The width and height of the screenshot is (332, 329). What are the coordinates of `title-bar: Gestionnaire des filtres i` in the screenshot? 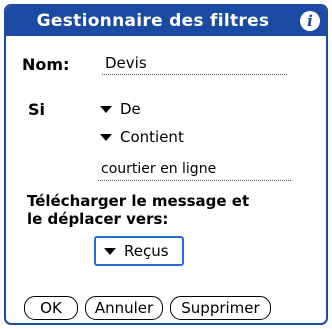 It's located at (166, 21).